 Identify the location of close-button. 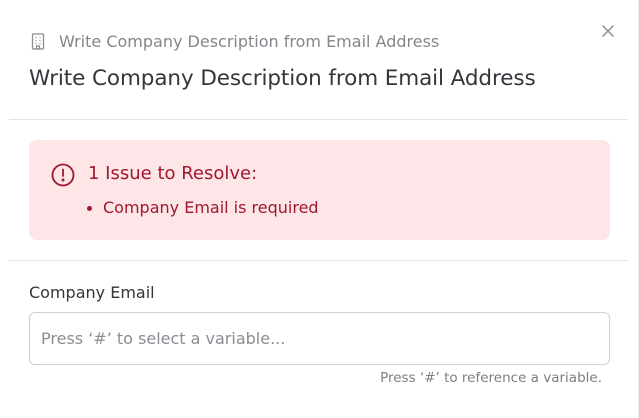
(608, 31).